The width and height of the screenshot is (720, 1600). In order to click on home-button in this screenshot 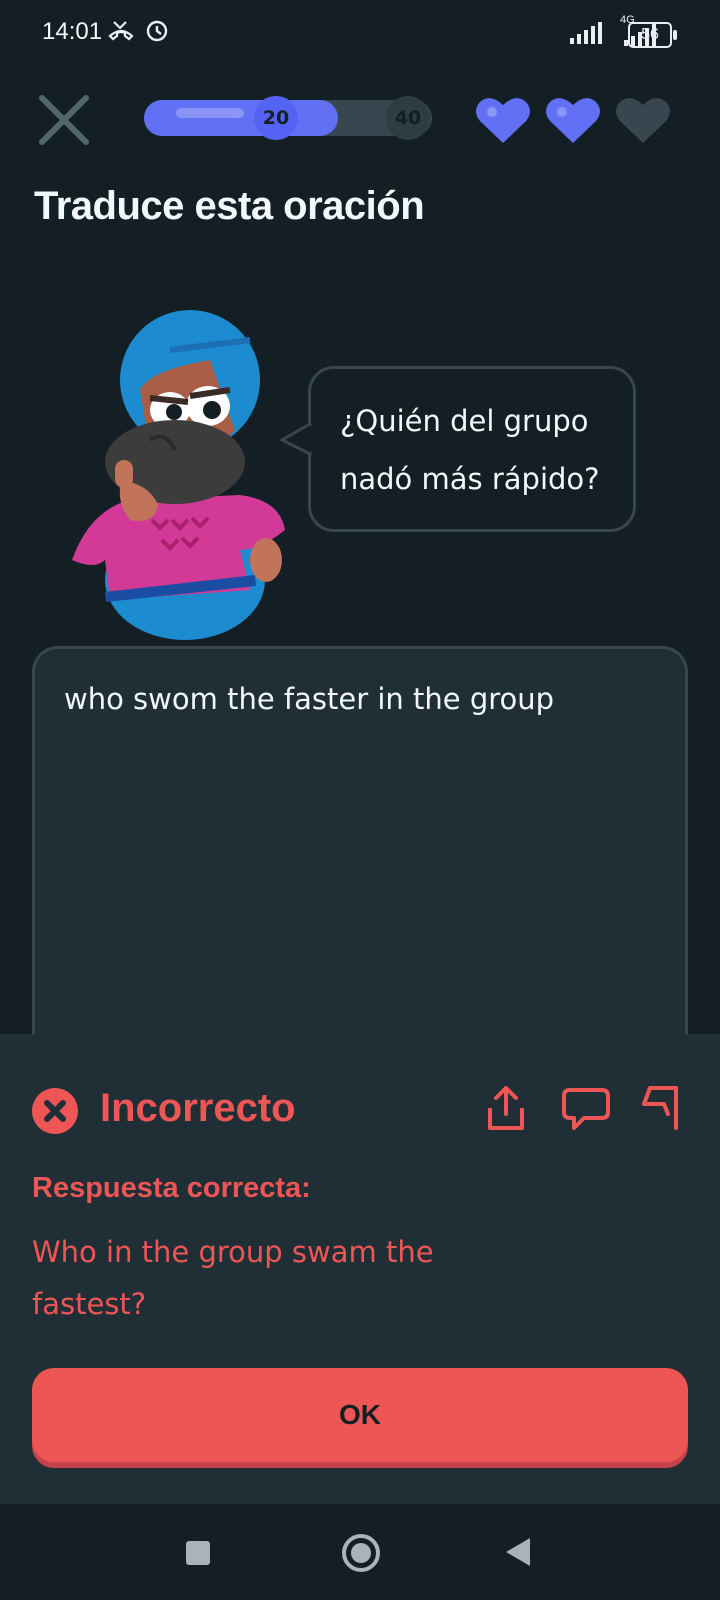, I will do `click(361, 1553)`.